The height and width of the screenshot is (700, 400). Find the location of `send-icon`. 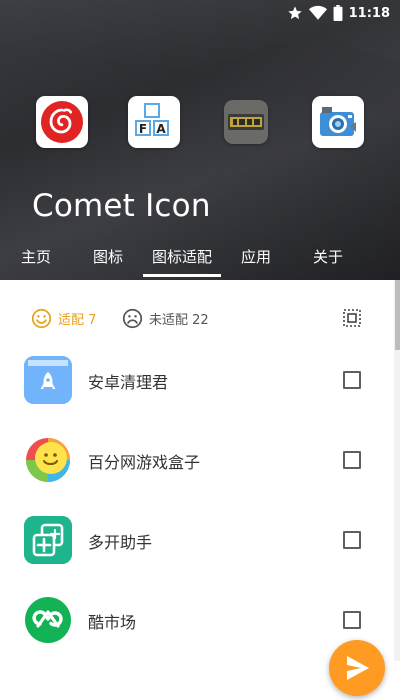

send-icon is located at coordinates (358, 668).